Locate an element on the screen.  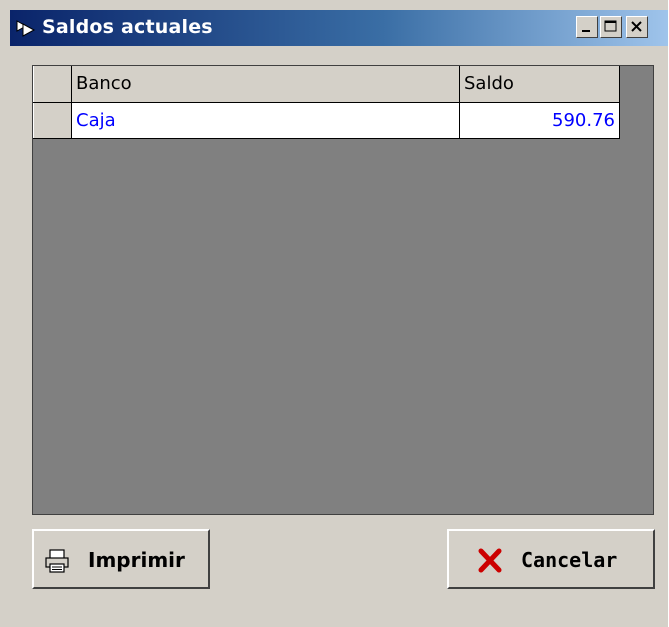
table-row: Caja 590.76 is located at coordinates (326, 120).